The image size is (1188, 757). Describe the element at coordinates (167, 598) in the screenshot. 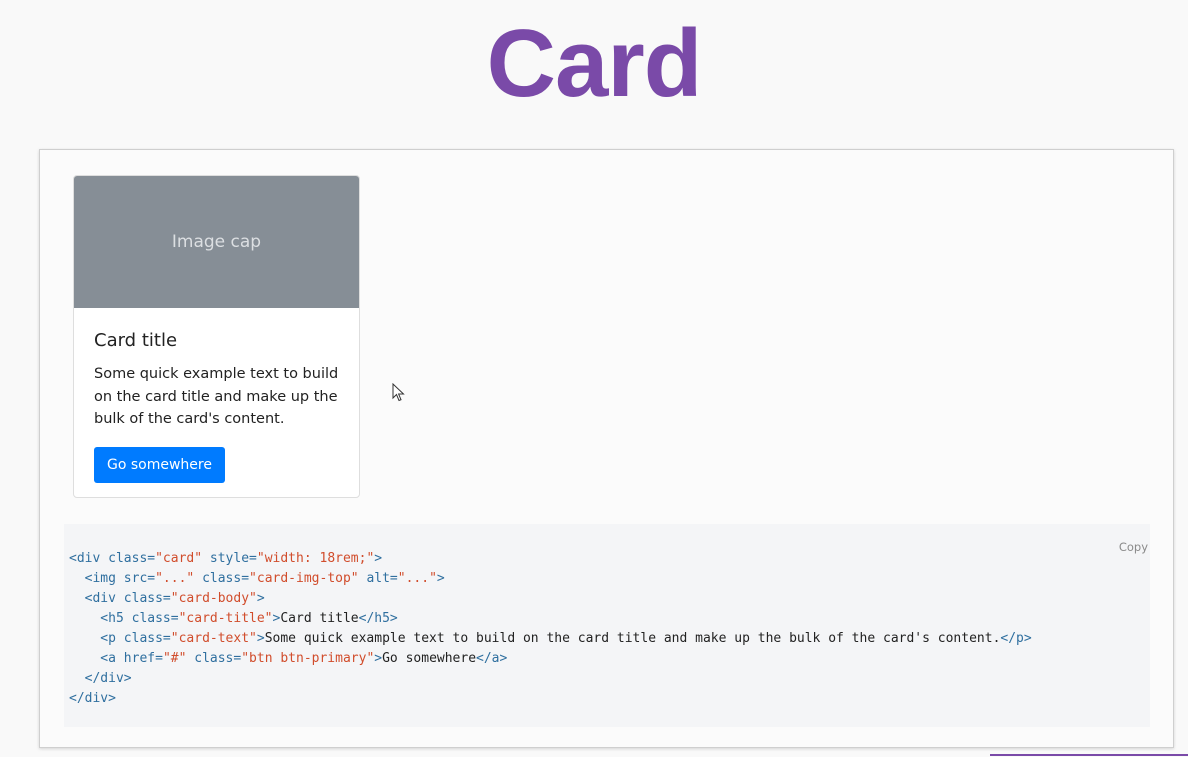

I see `code-line: <div class="card-body">` at that location.